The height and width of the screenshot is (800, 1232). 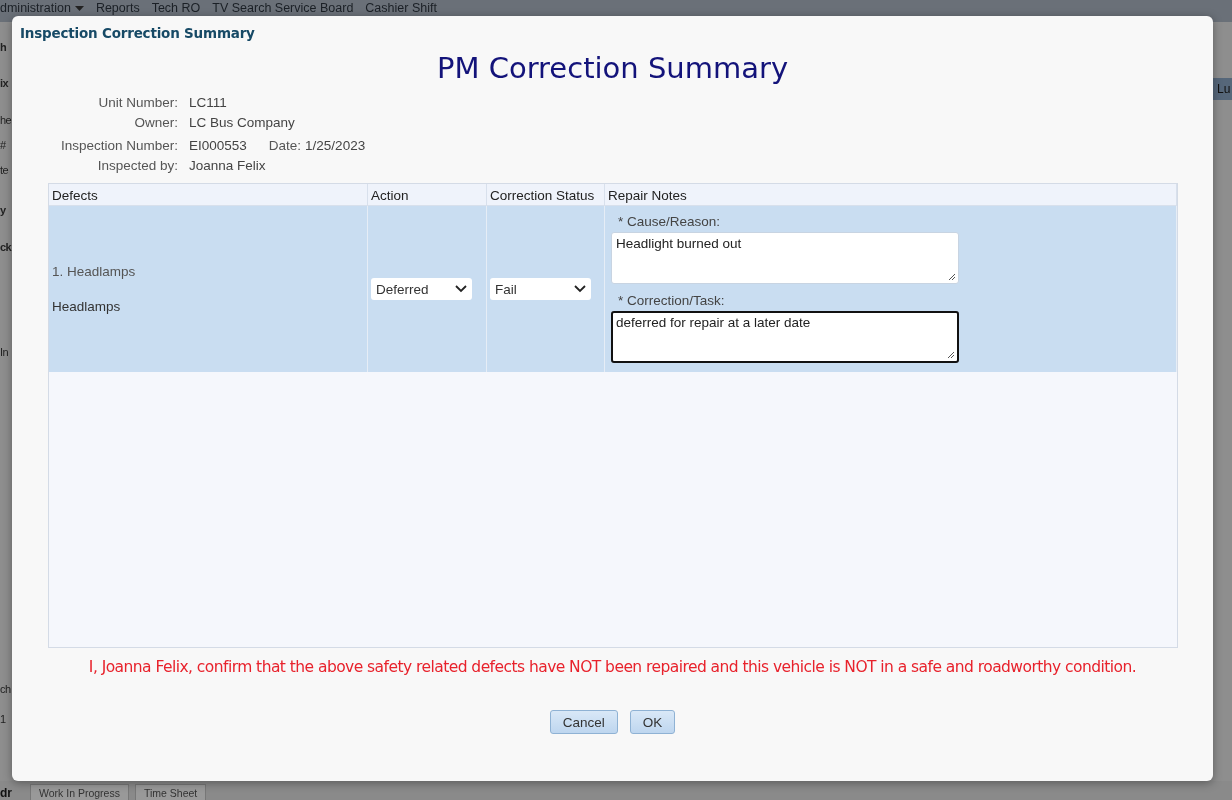 I want to click on background-button: Lu, so click(x=1222, y=89).